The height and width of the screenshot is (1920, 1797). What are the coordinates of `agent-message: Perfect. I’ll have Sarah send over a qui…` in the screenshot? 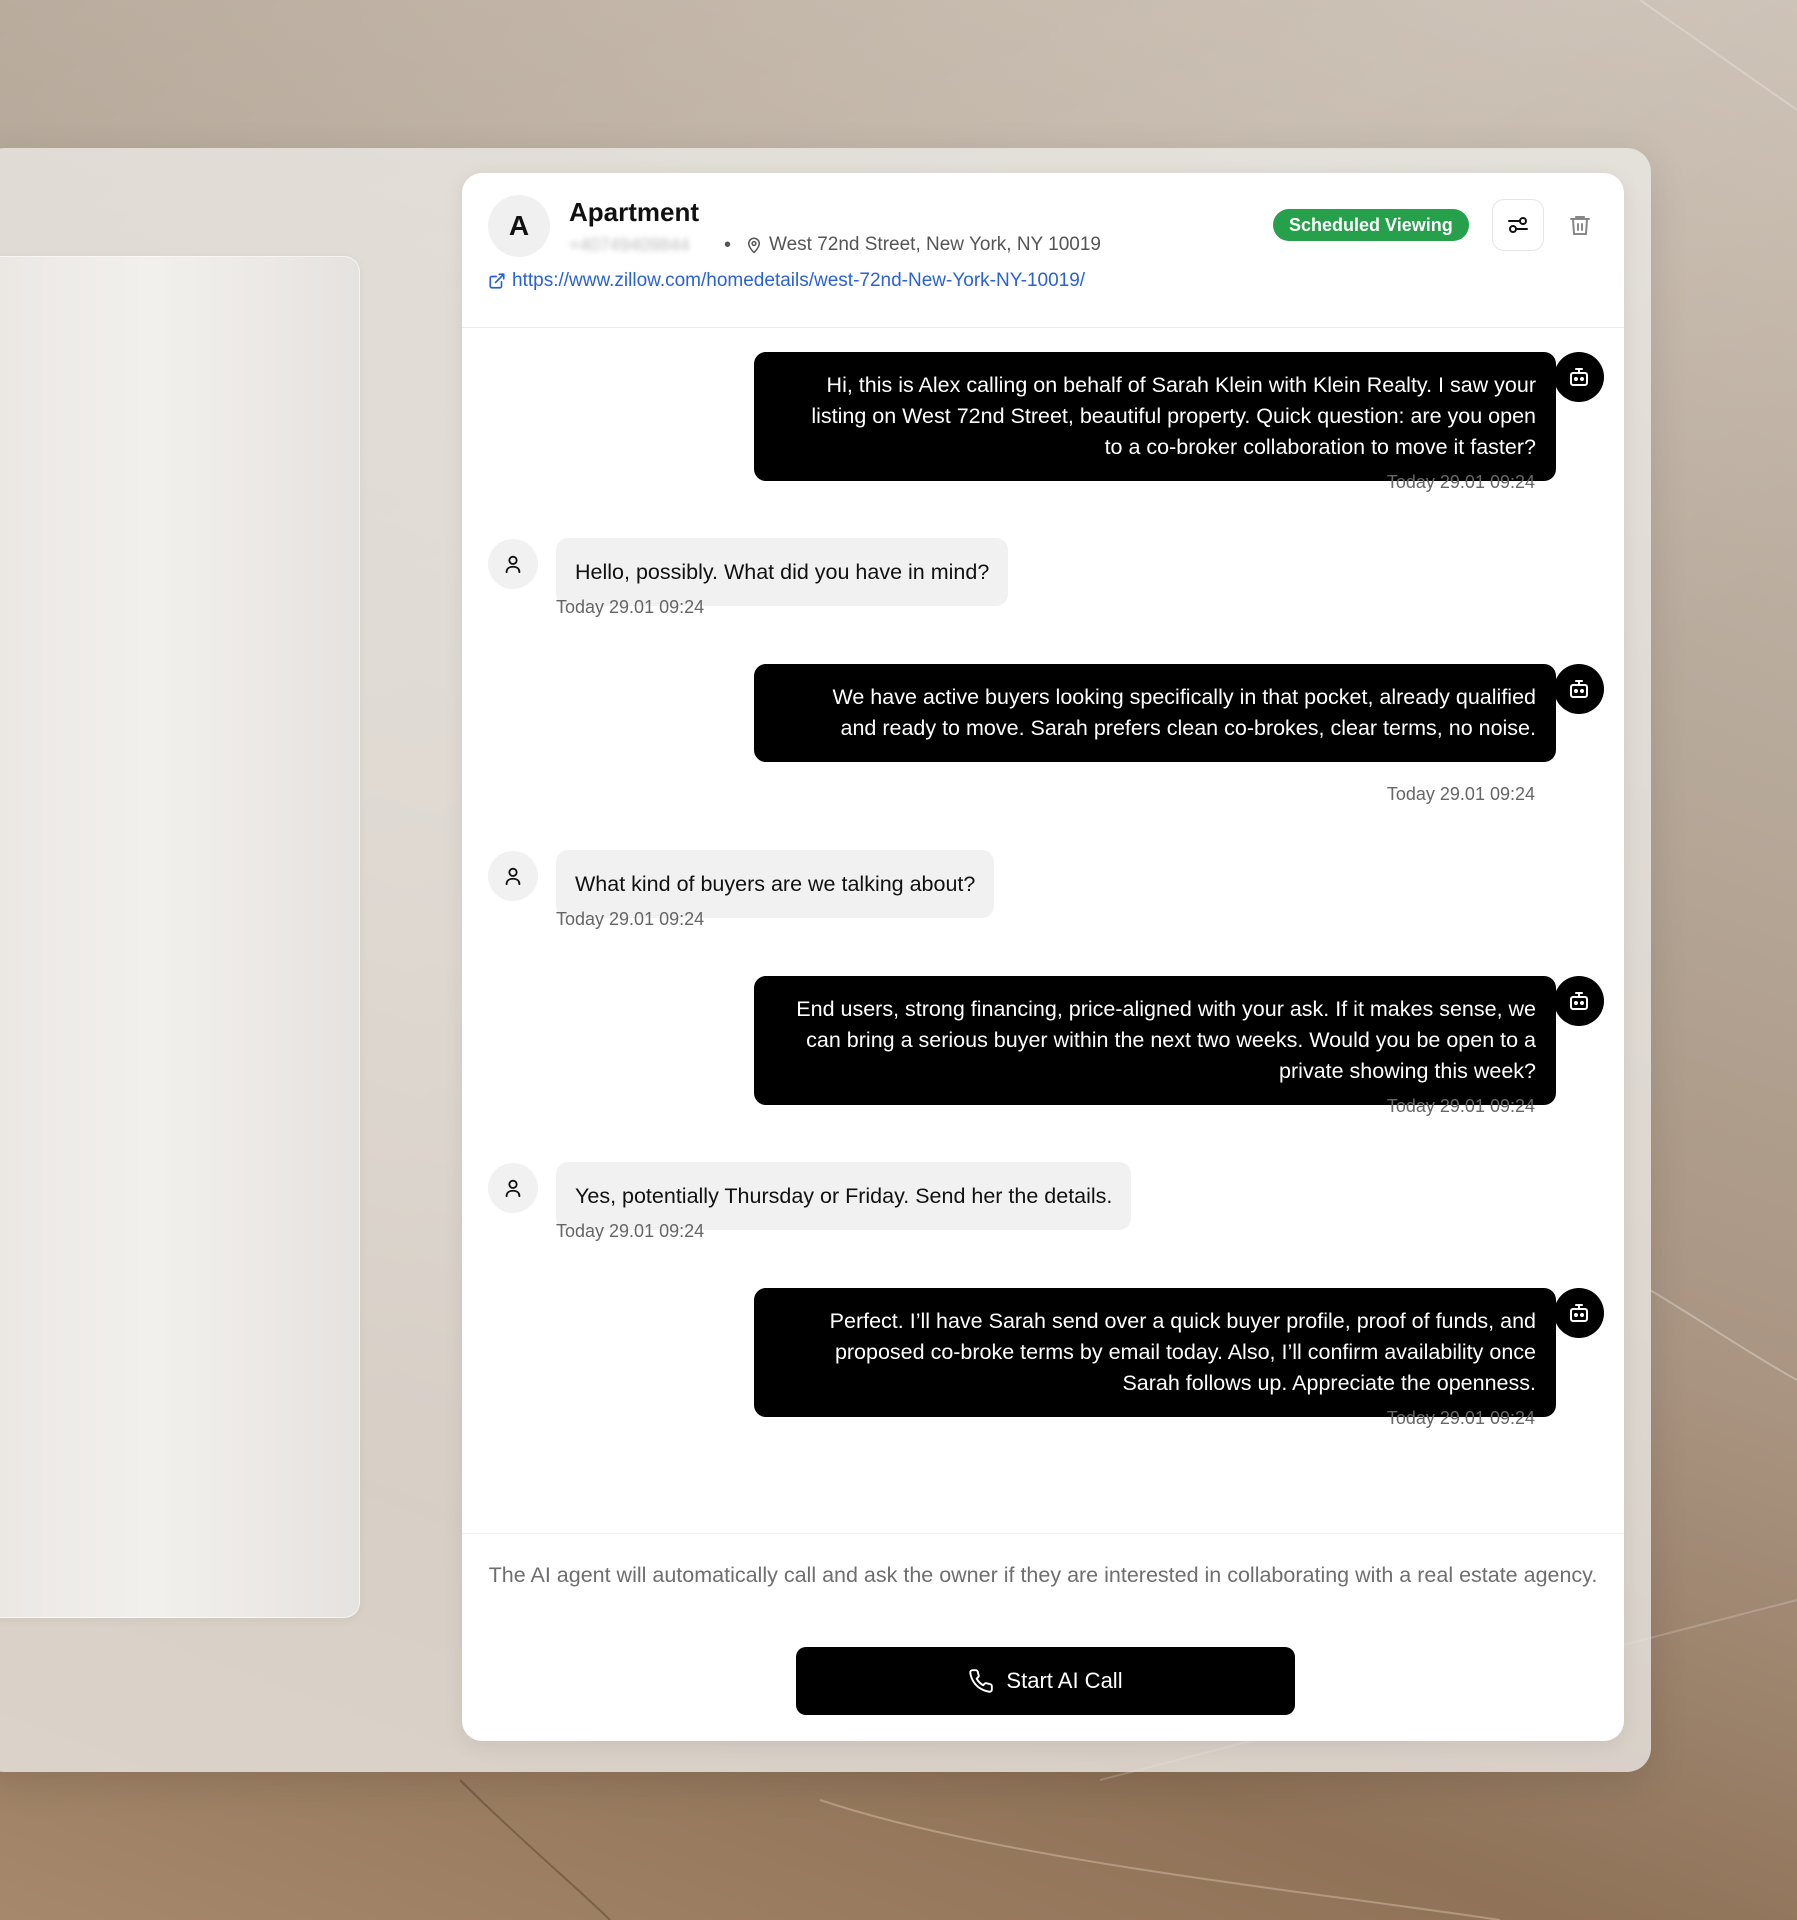 It's located at (1155, 1352).